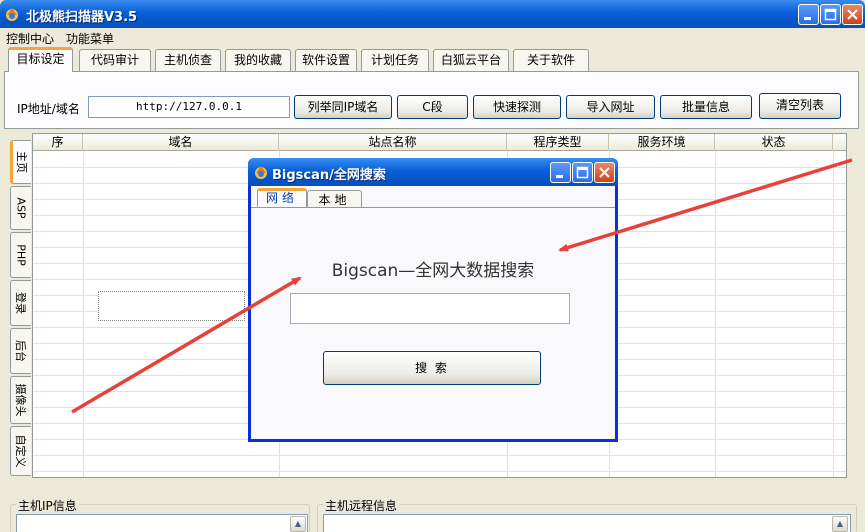  What do you see at coordinates (47, 505) in the screenshot?
I see `host-ip-info-title: 主机IP信息` at bounding box center [47, 505].